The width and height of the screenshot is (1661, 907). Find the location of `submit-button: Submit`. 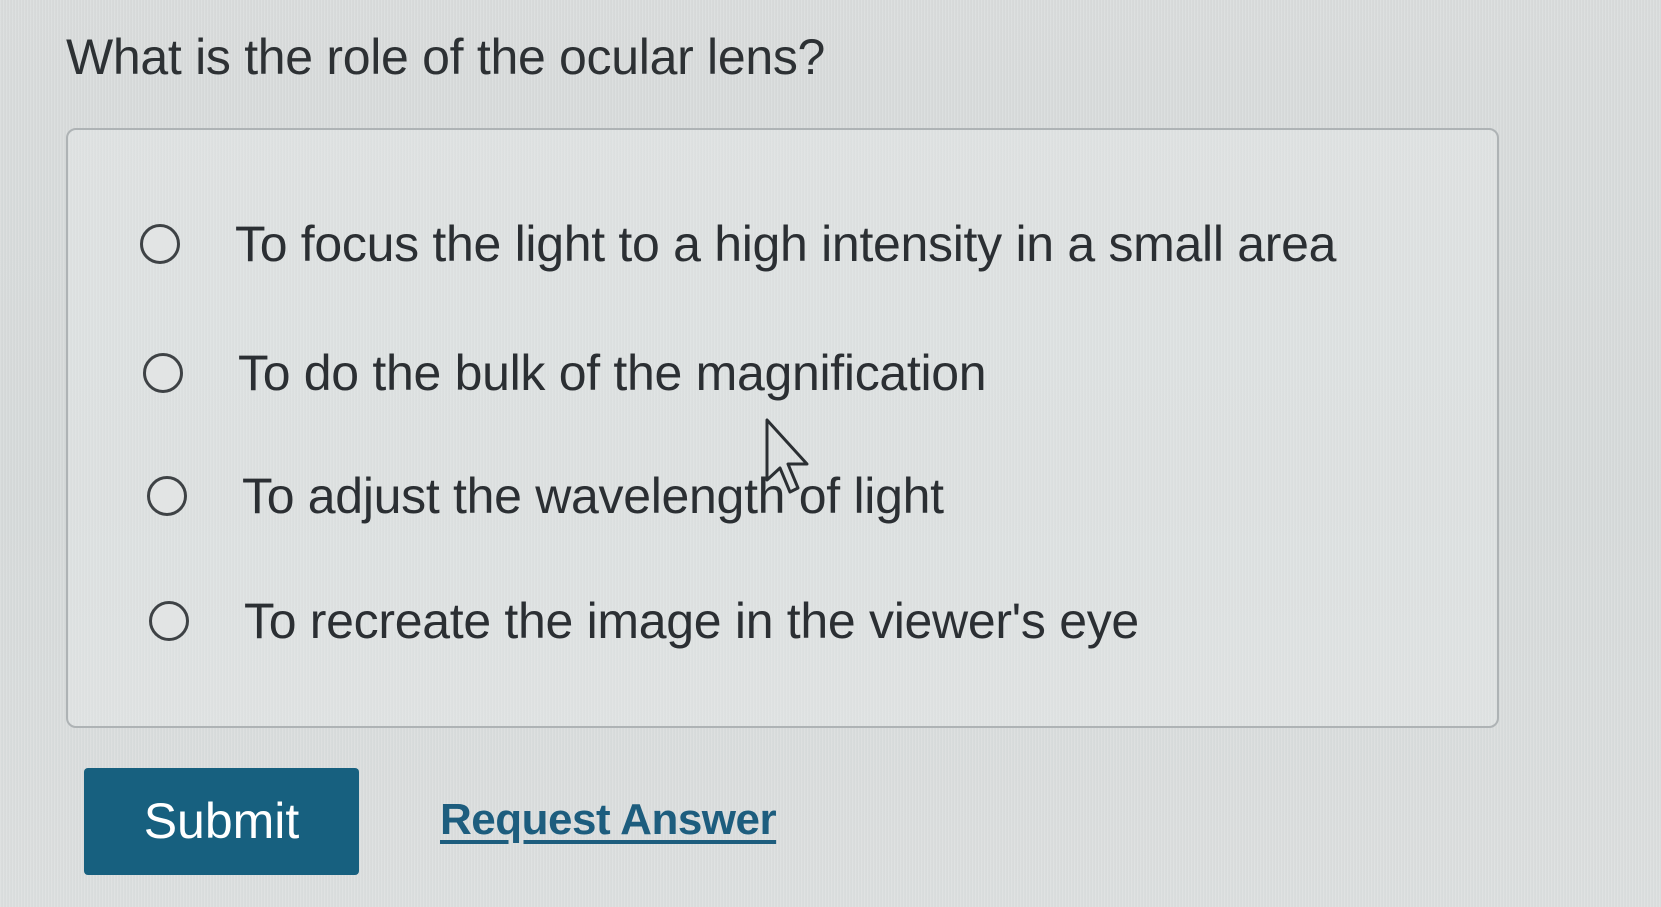

submit-button: Submit is located at coordinates (221, 821).